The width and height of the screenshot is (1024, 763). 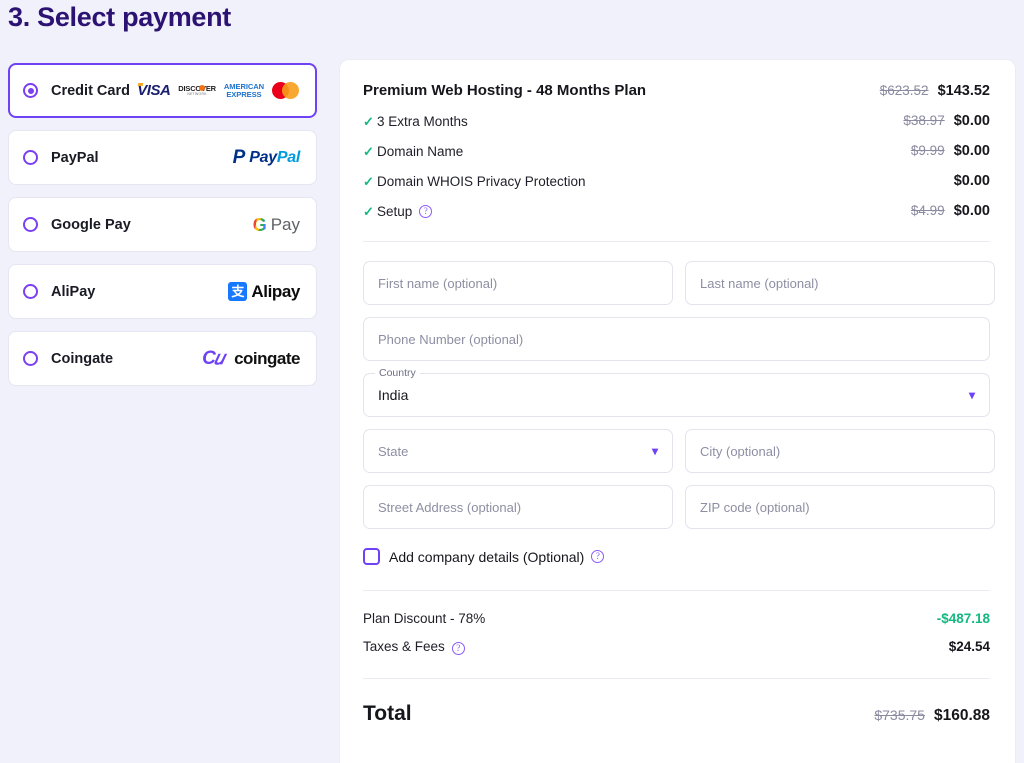 What do you see at coordinates (371, 556) in the screenshot?
I see `company-details-checkbox` at bounding box center [371, 556].